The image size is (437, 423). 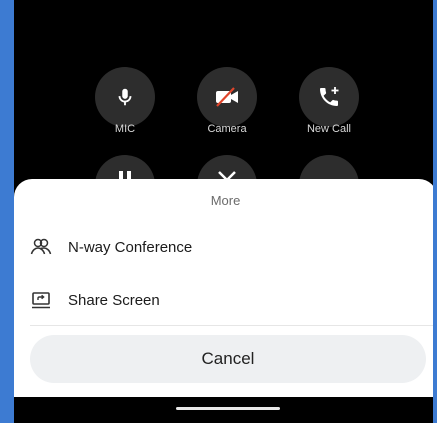 I want to click on sheet-title: More, so click(x=225, y=200).